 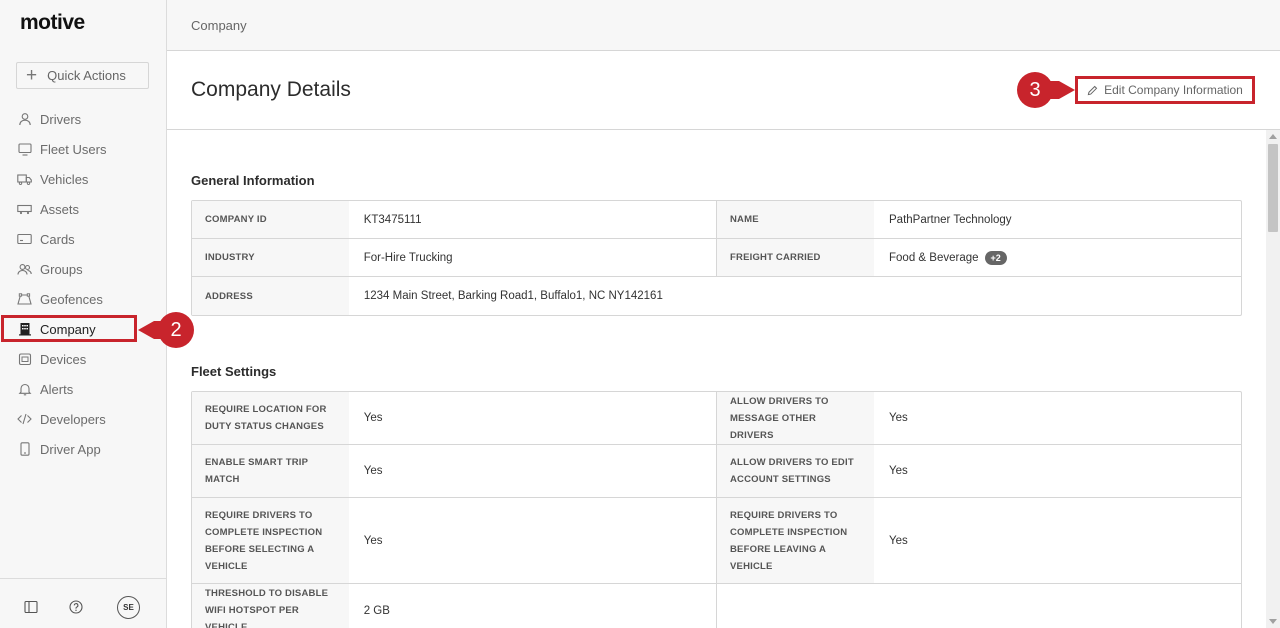 What do you see at coordinates (70, 449) in the screenshot?
I see `sidebar-item-label: Driver App` at bounding box center [70, 449].